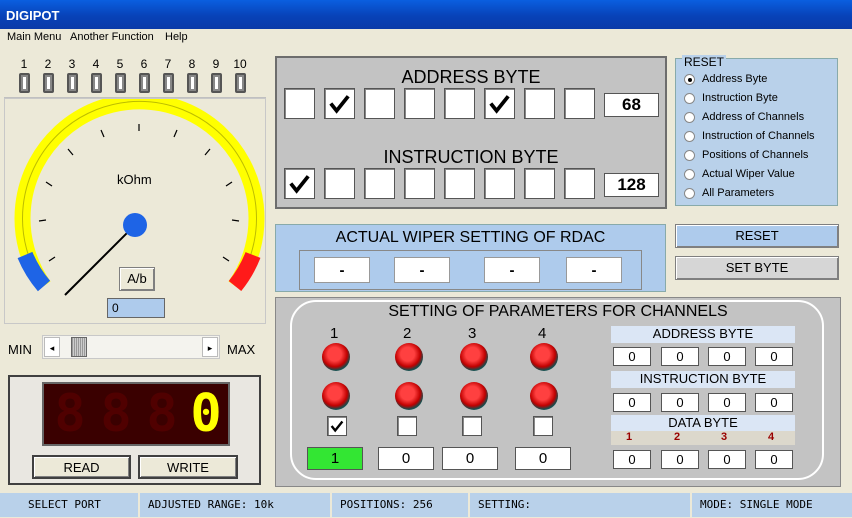 The width and height of the screenshot is (852, 518). Describe the element at coordinates (241, 349) in the screenshot. I see `slider-max-label: MAX` at that location.